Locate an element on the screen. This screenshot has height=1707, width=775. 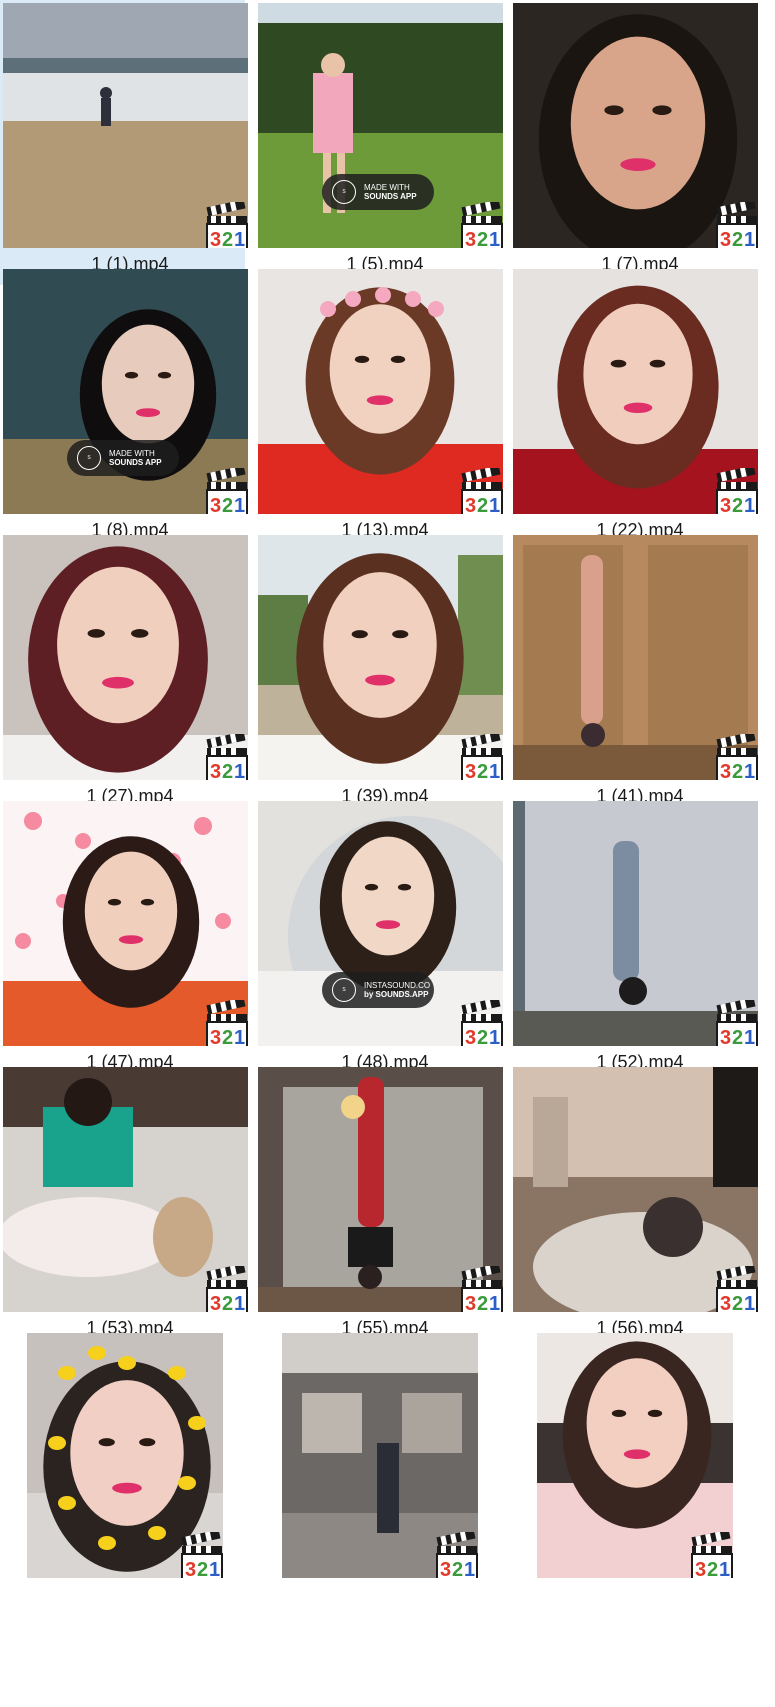
file-item: 3 2 1 1 (55).mp4 is located at coordinates (379, 1206).